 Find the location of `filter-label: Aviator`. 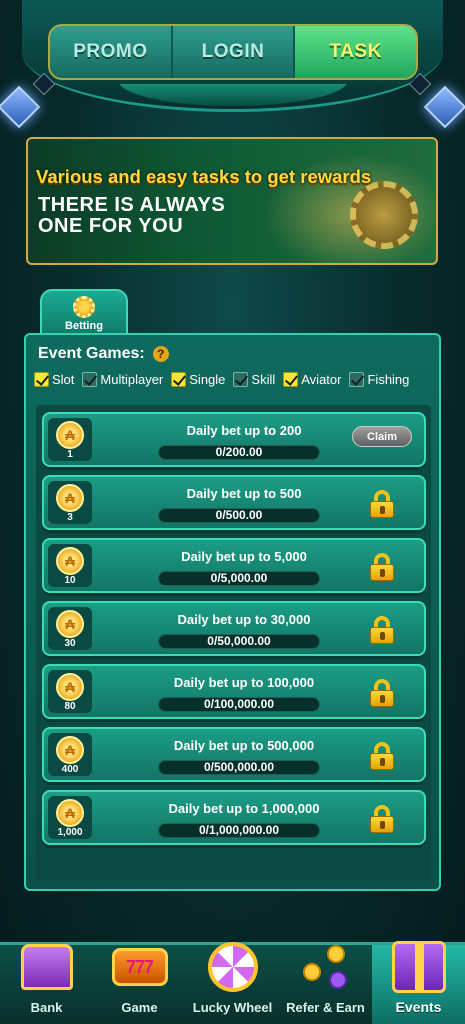

filter-label: Aviator is located at coordinates (321, 379).